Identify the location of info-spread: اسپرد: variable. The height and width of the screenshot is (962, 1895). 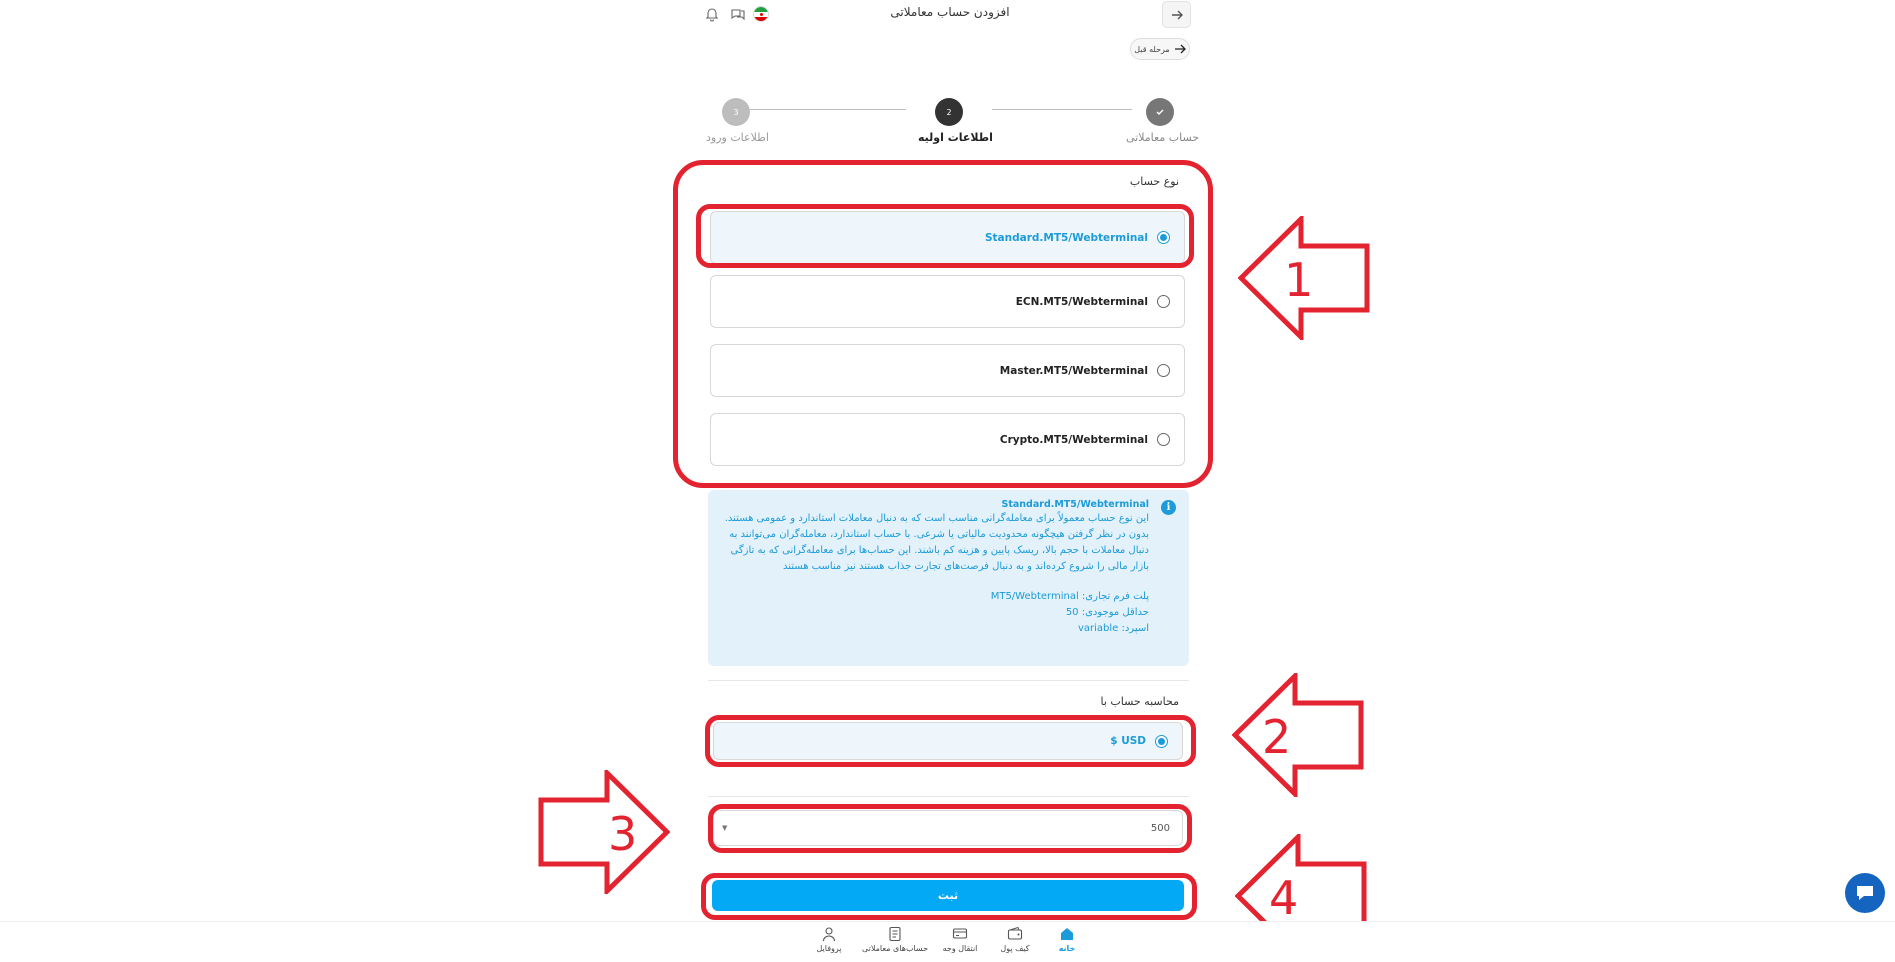
(1113, 628).